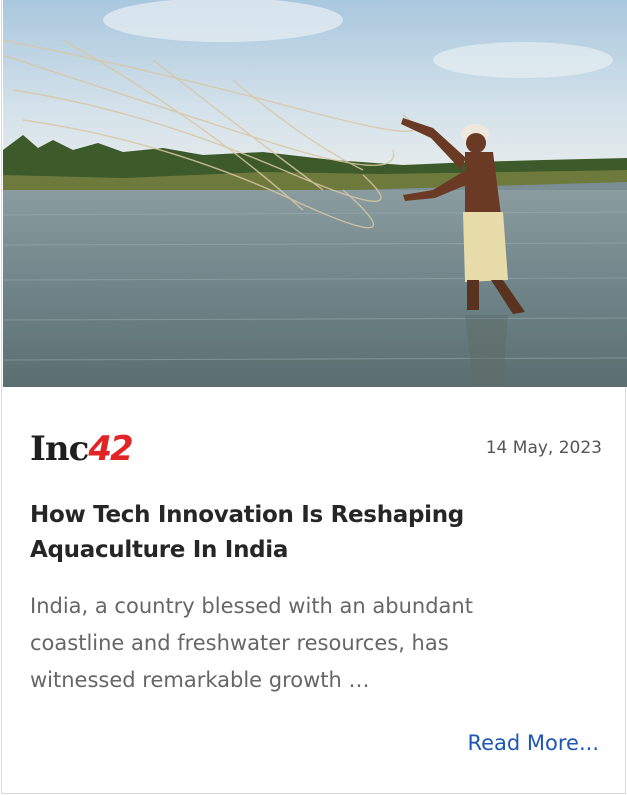 This screenshot has width=627, height=795. What do you see at coordinates (247, 515) in the screenshot?
I see `title-line: How Tech Innovation Is Reshaping` at bounding box center [247, 515].